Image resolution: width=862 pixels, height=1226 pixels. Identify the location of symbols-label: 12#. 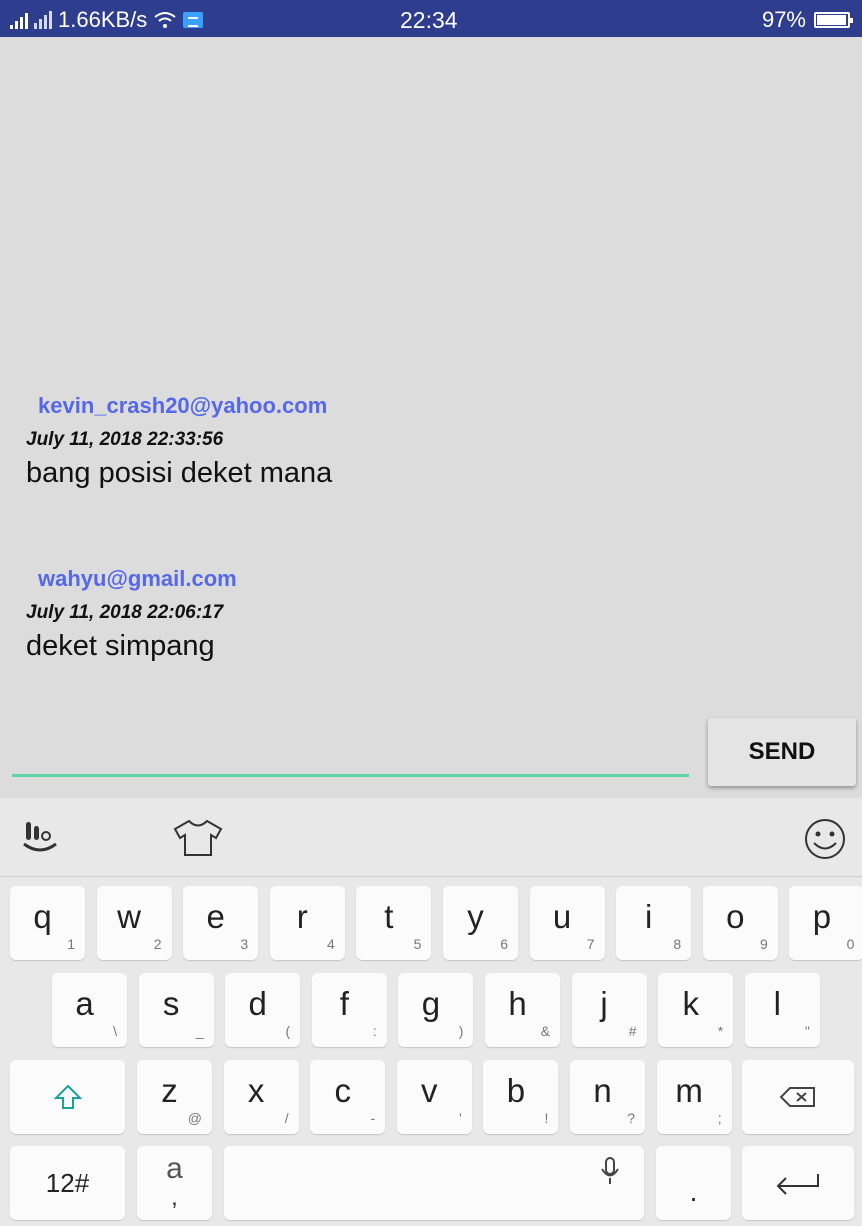
(67, 1182).